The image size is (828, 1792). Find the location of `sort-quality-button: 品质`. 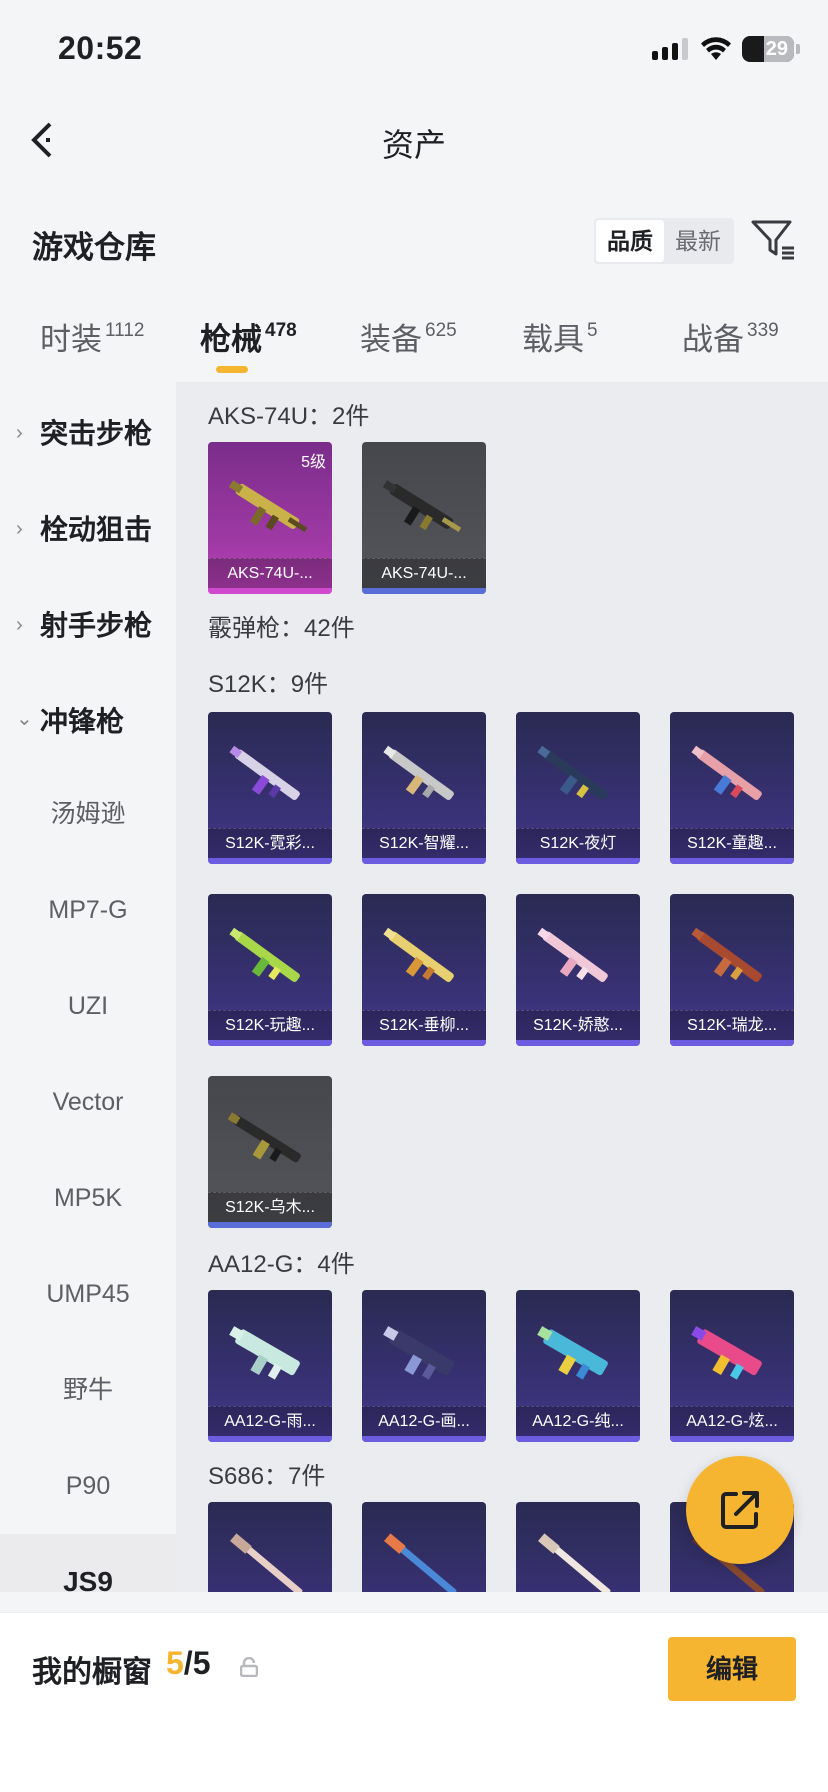

sort-quality-button: 品质 is located at coordinates (630, 241).